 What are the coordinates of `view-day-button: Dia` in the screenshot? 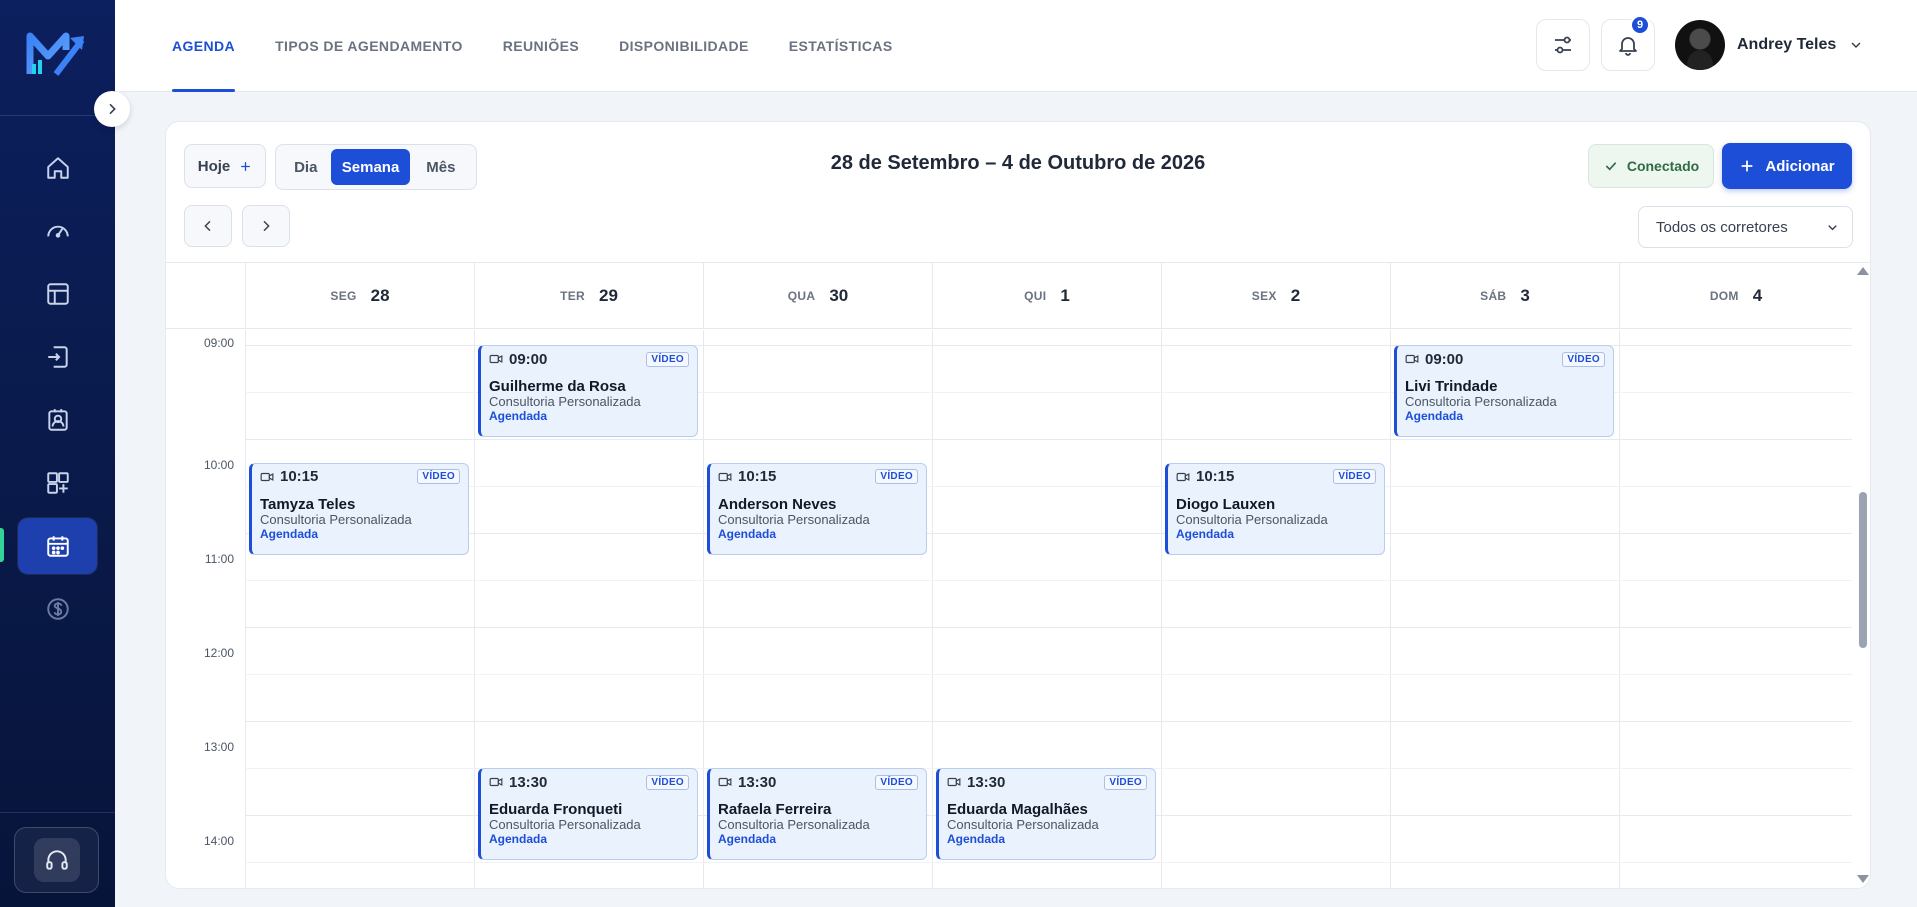 It's located at (305, 167).